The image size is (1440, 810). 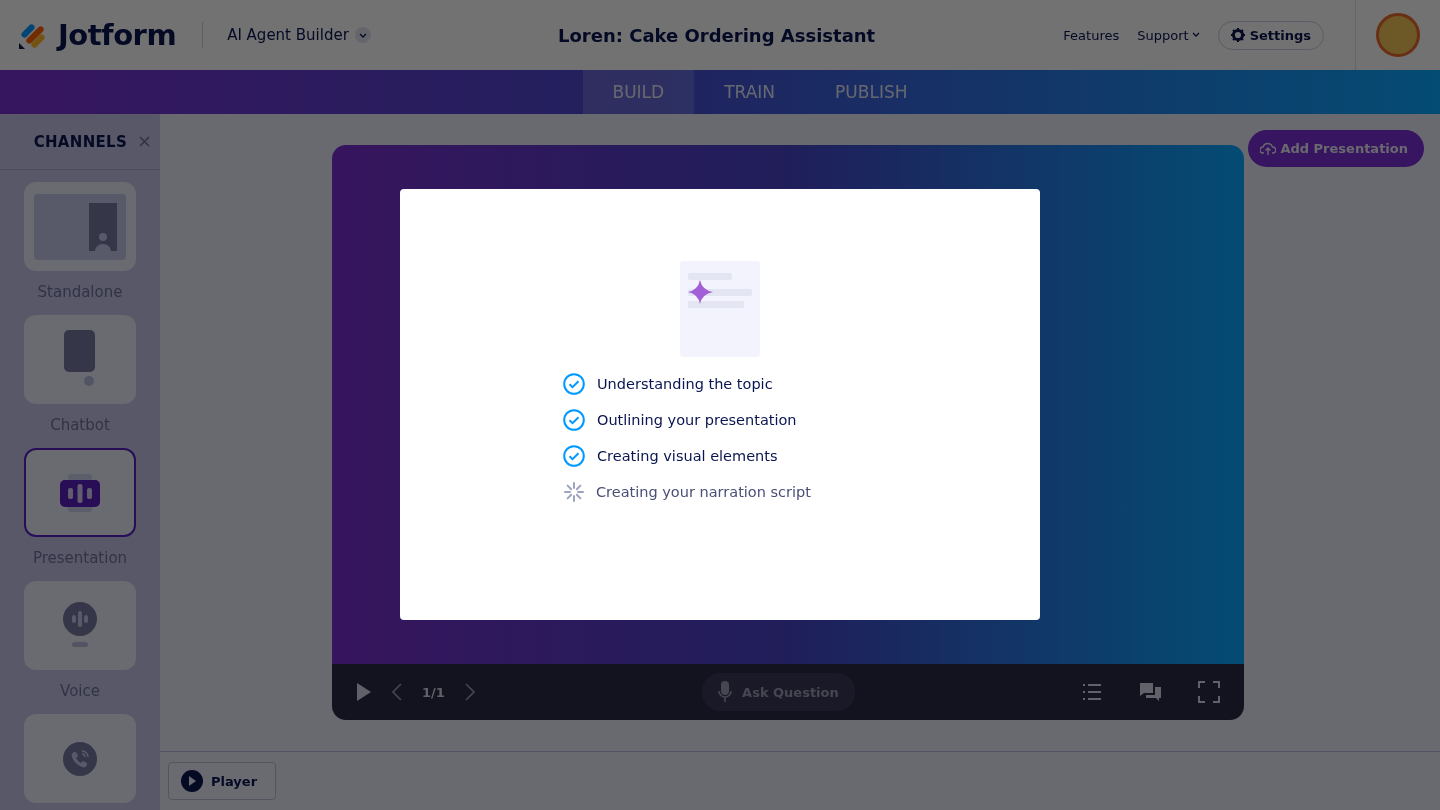 I want to click on outline-button, so click(x=1092, y=692).